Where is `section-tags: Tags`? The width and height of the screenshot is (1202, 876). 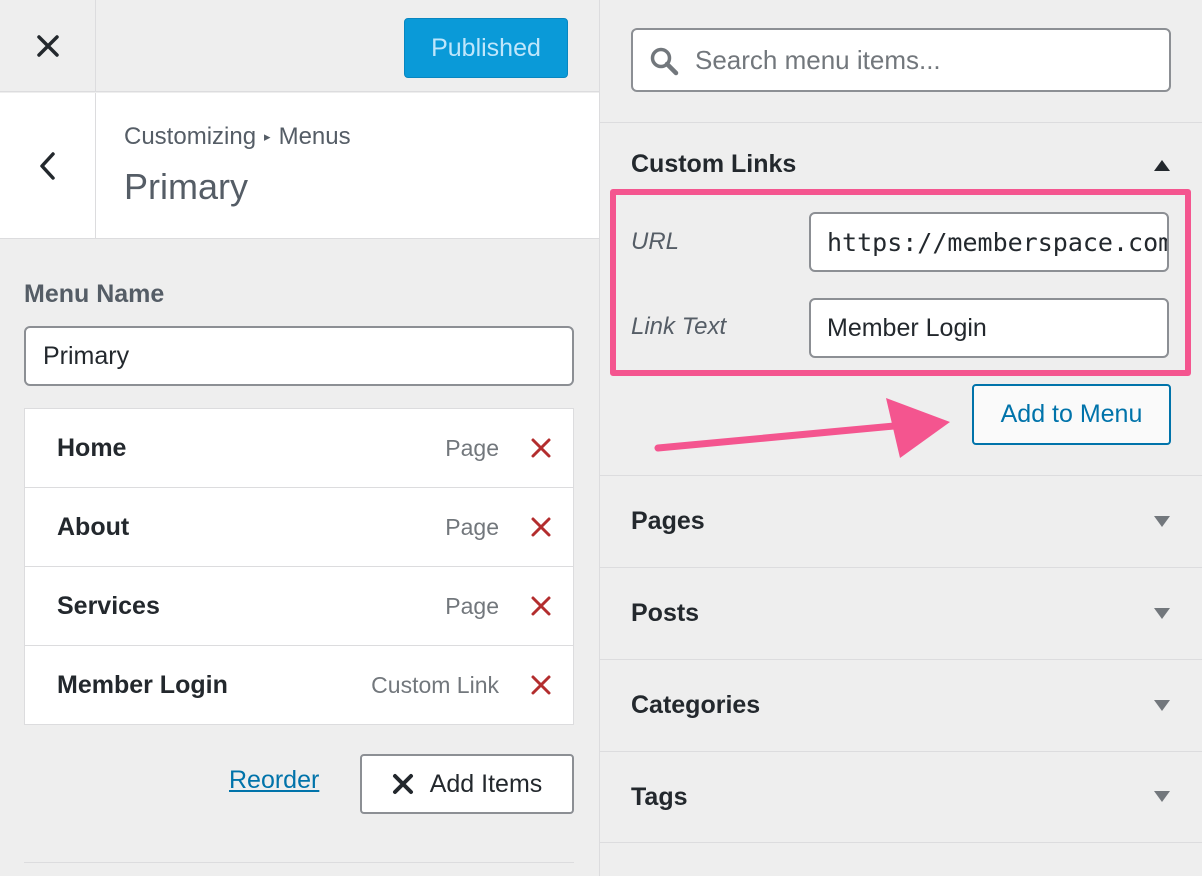 section-tags: Tags is located at coordinates (901, 797).